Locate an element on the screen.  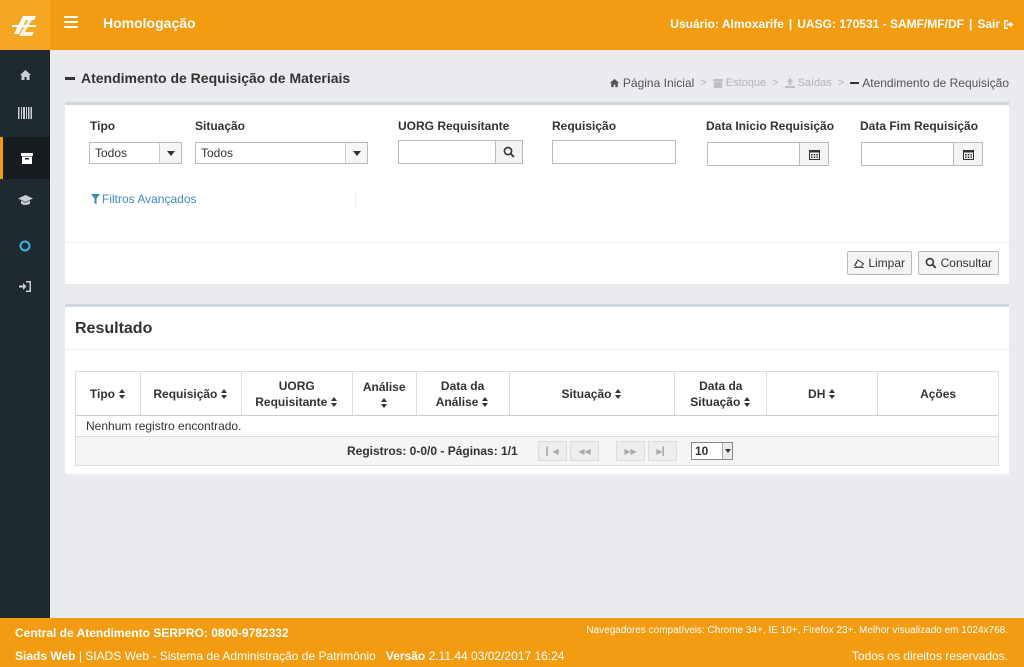
user-label: Usuário: Almoxarife is located at coordinates (727, 24).